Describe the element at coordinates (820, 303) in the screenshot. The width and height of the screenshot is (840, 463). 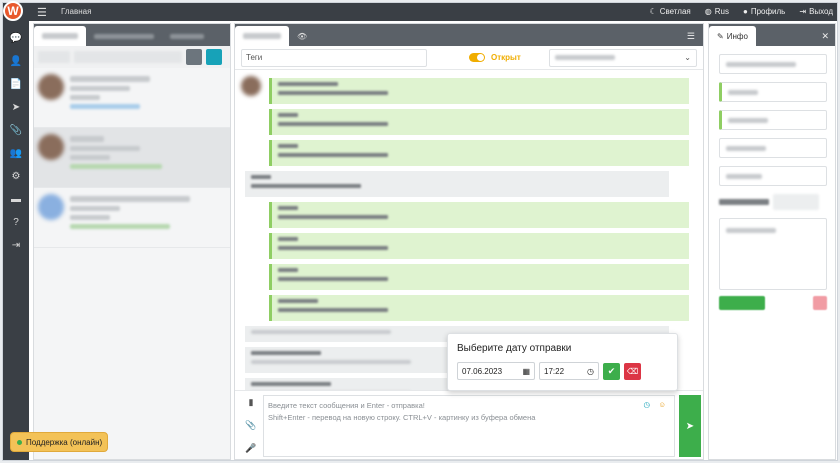
I see `delete-button` at that location.